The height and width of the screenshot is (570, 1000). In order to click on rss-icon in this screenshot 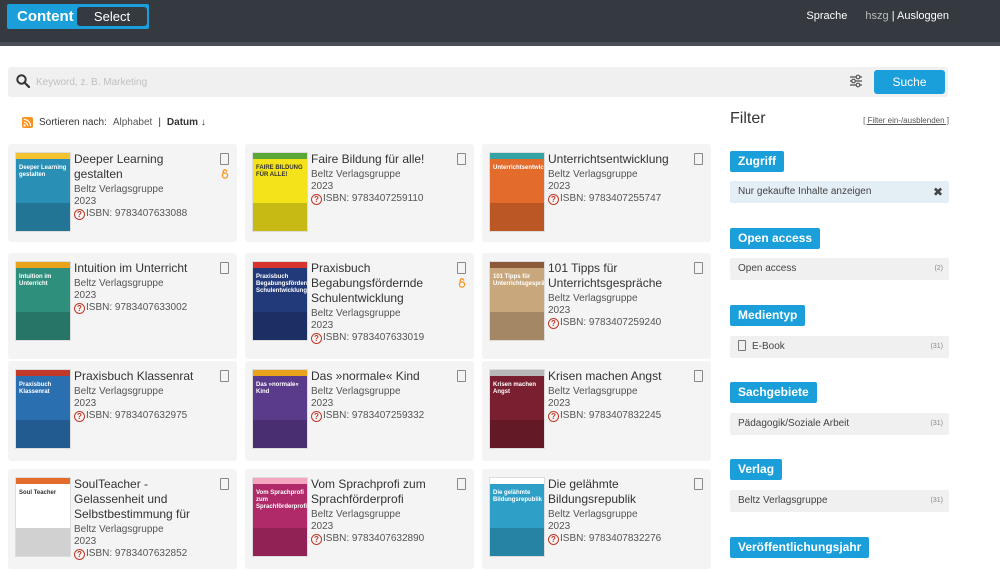, I will do `click(27, 122)`.